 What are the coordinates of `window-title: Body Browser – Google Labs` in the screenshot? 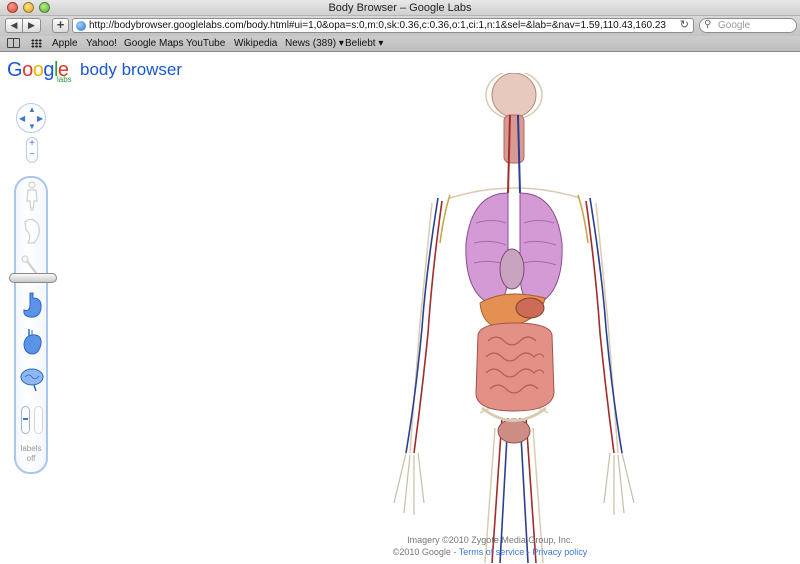 It's located at (400, 8).